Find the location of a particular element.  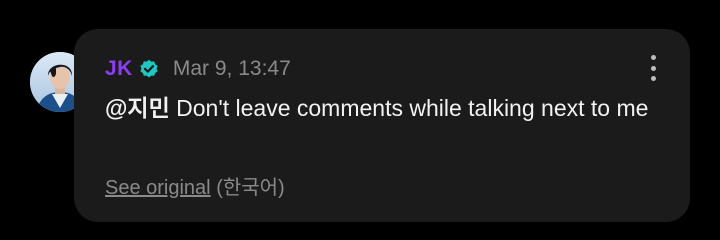

comment-timestamp: Mar 9, 13:47 is located at coordinates (231, 68).